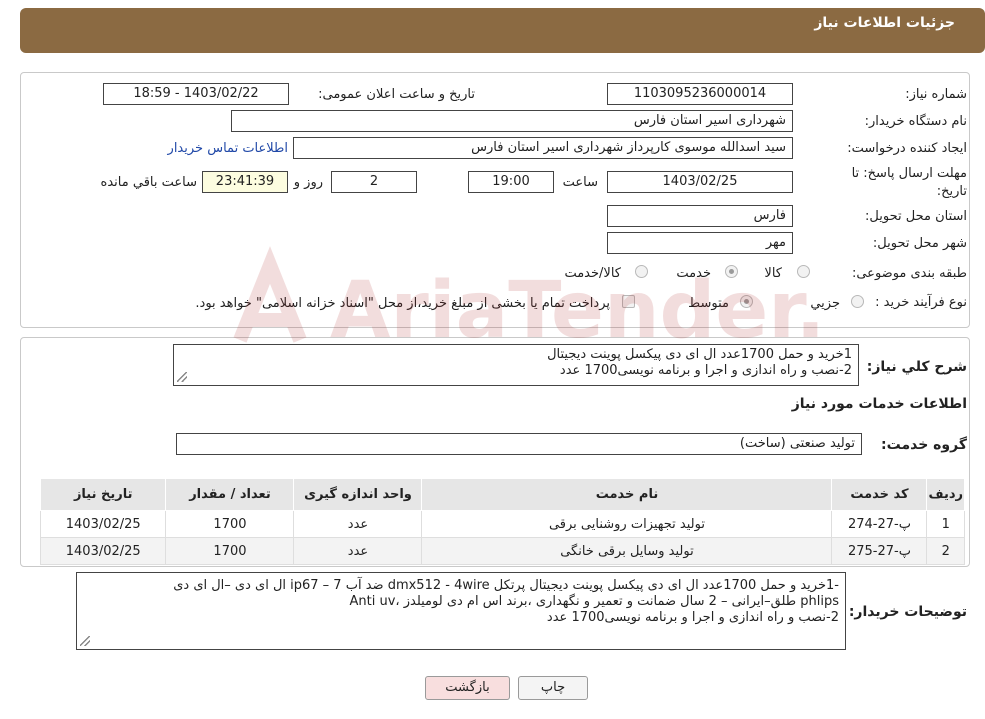  What do you see at coordinates (746, 301) in the screenshot?
I see `process-medium-radio` at bounding box center [746, 301].